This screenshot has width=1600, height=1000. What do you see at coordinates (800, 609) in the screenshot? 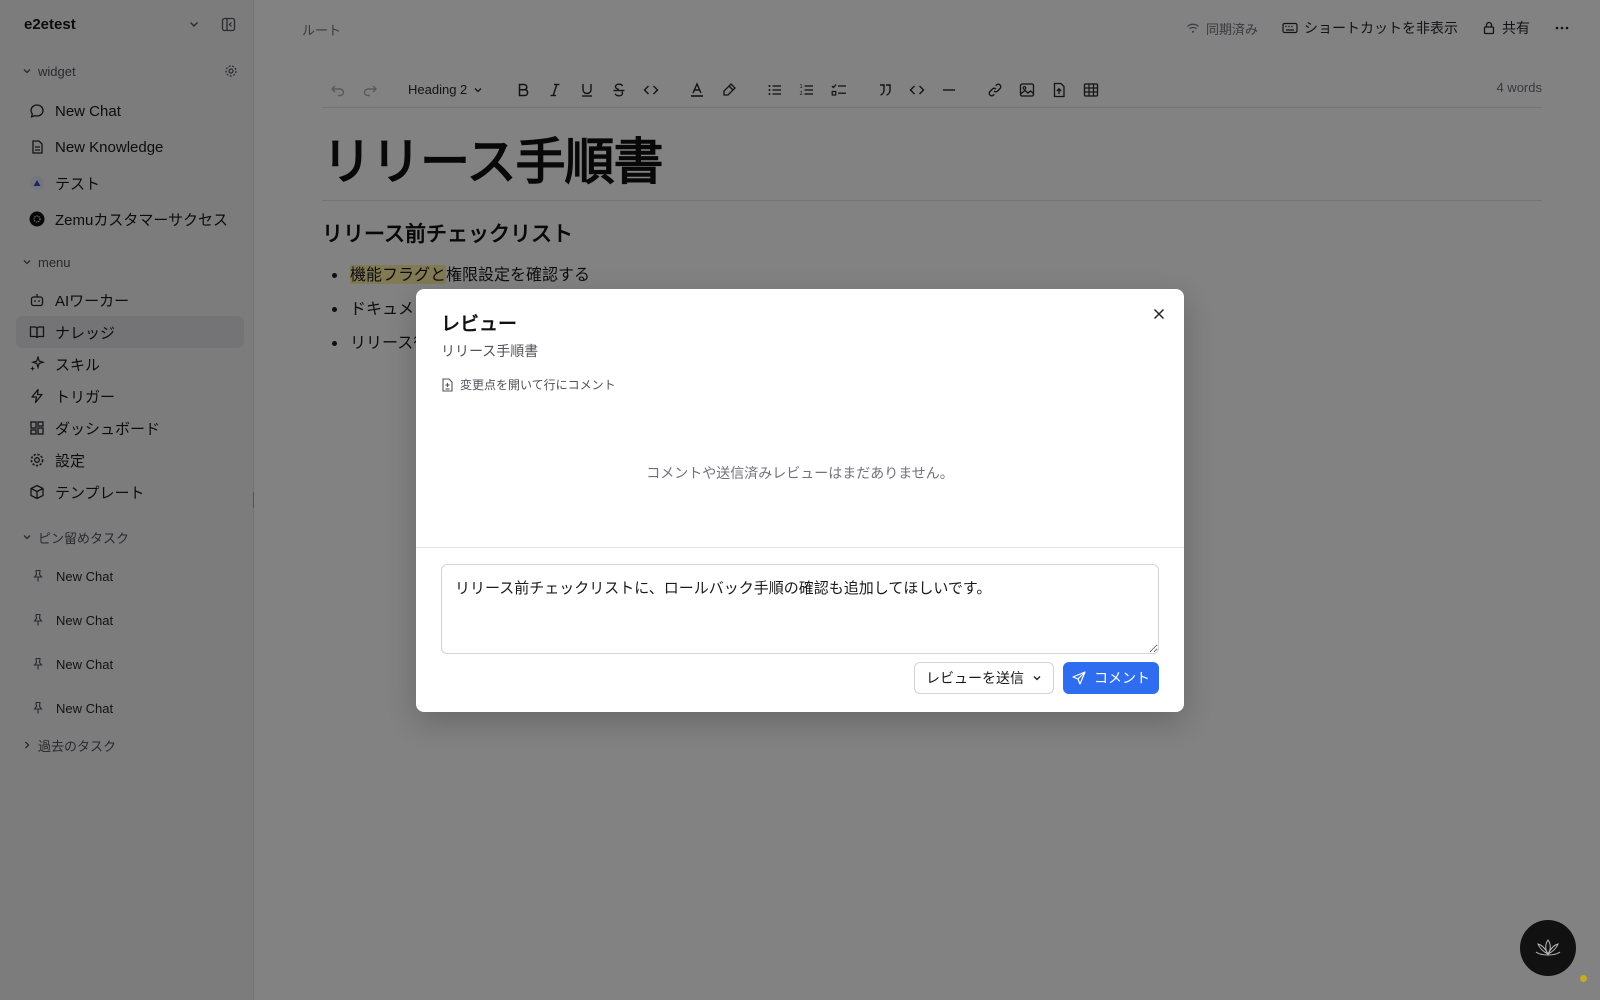
I see `comment-input: リリース前チェックリストに、ロールバック手順の確認も追加してほしいです。` at bounding box center [800, 609].